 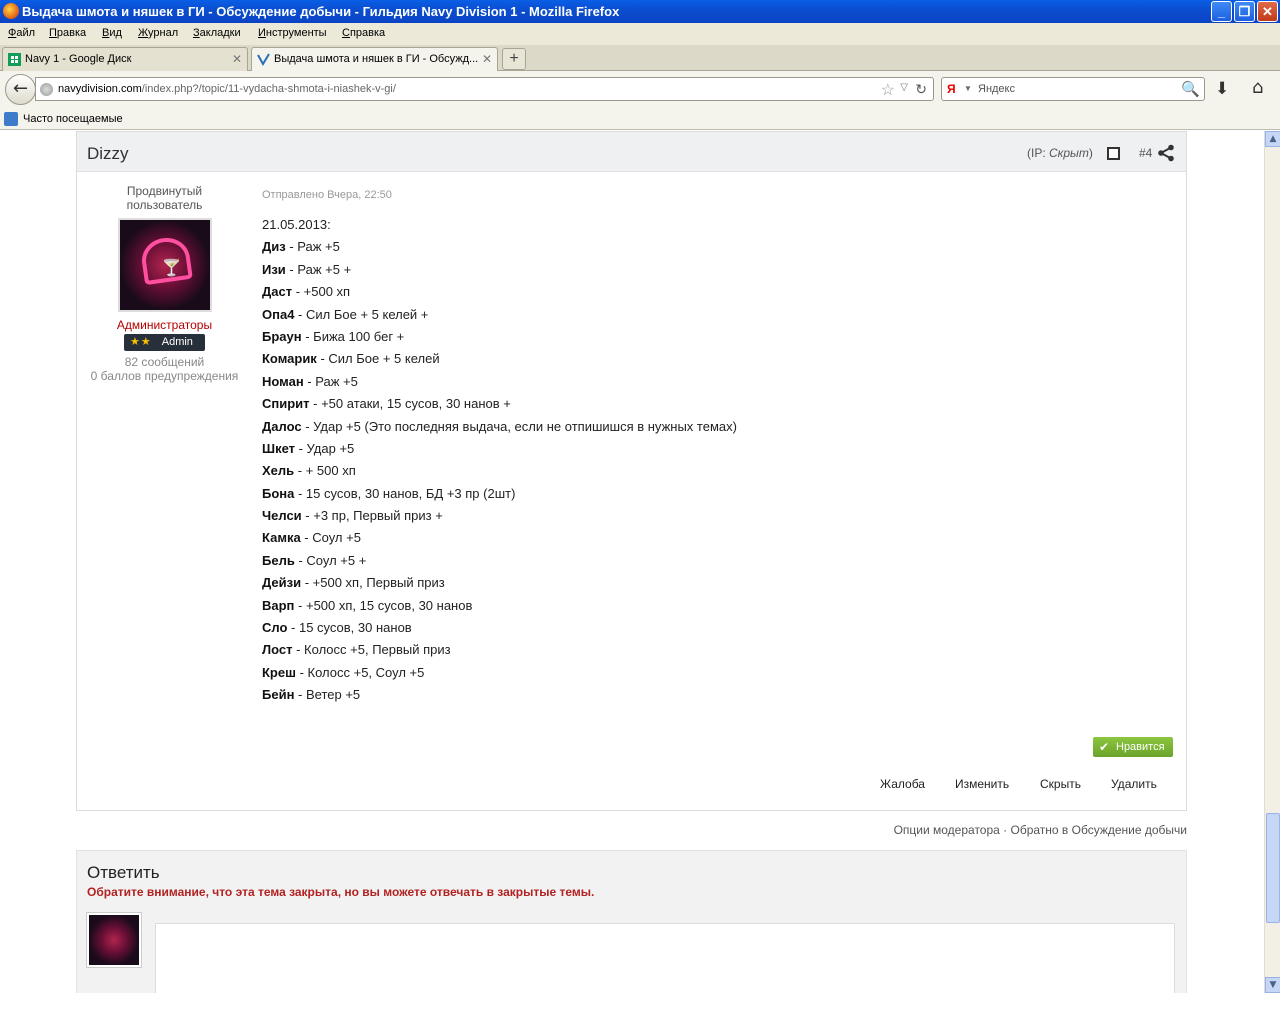 What do you see at coordinates (123, 872) in the screenshot?
I see `reply-title: Ответить` at bounding box center [123, 872].